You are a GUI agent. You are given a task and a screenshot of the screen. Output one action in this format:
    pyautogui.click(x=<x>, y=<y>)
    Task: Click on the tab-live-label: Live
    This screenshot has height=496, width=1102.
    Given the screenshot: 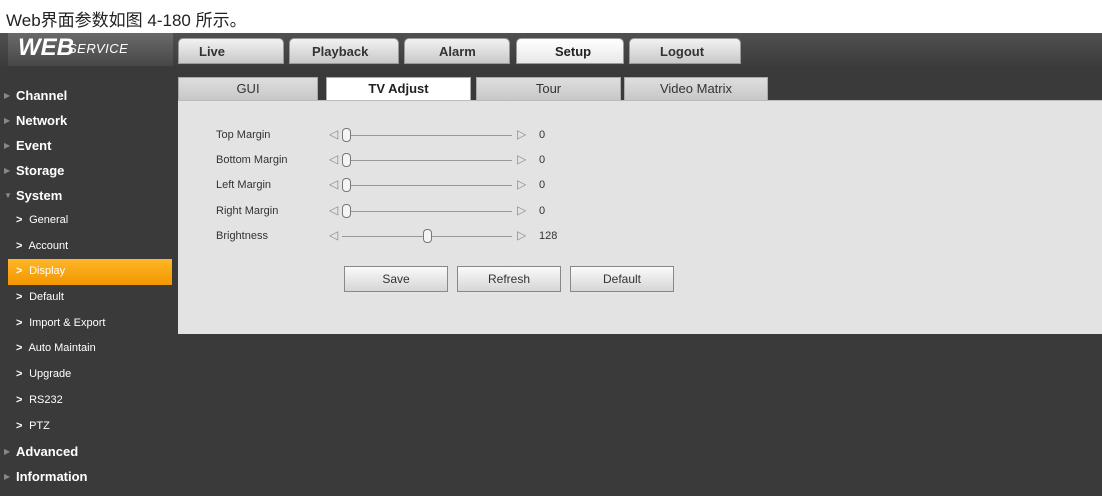 What is the action you would take?
    pyautogui.click(x=212, y=51)
    